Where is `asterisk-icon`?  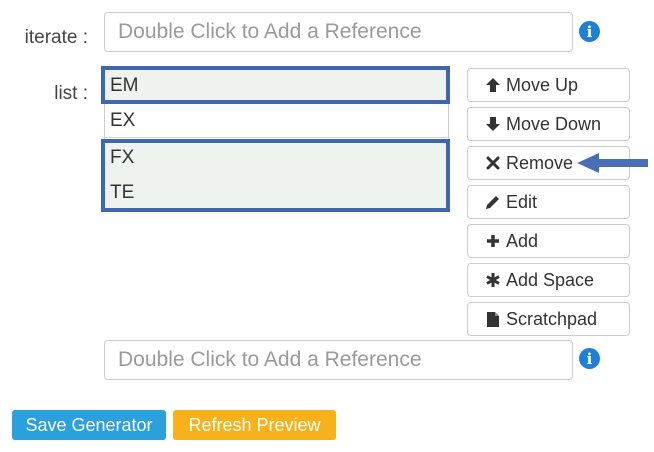 asterisk-icon is located at coordinates (493, 280).